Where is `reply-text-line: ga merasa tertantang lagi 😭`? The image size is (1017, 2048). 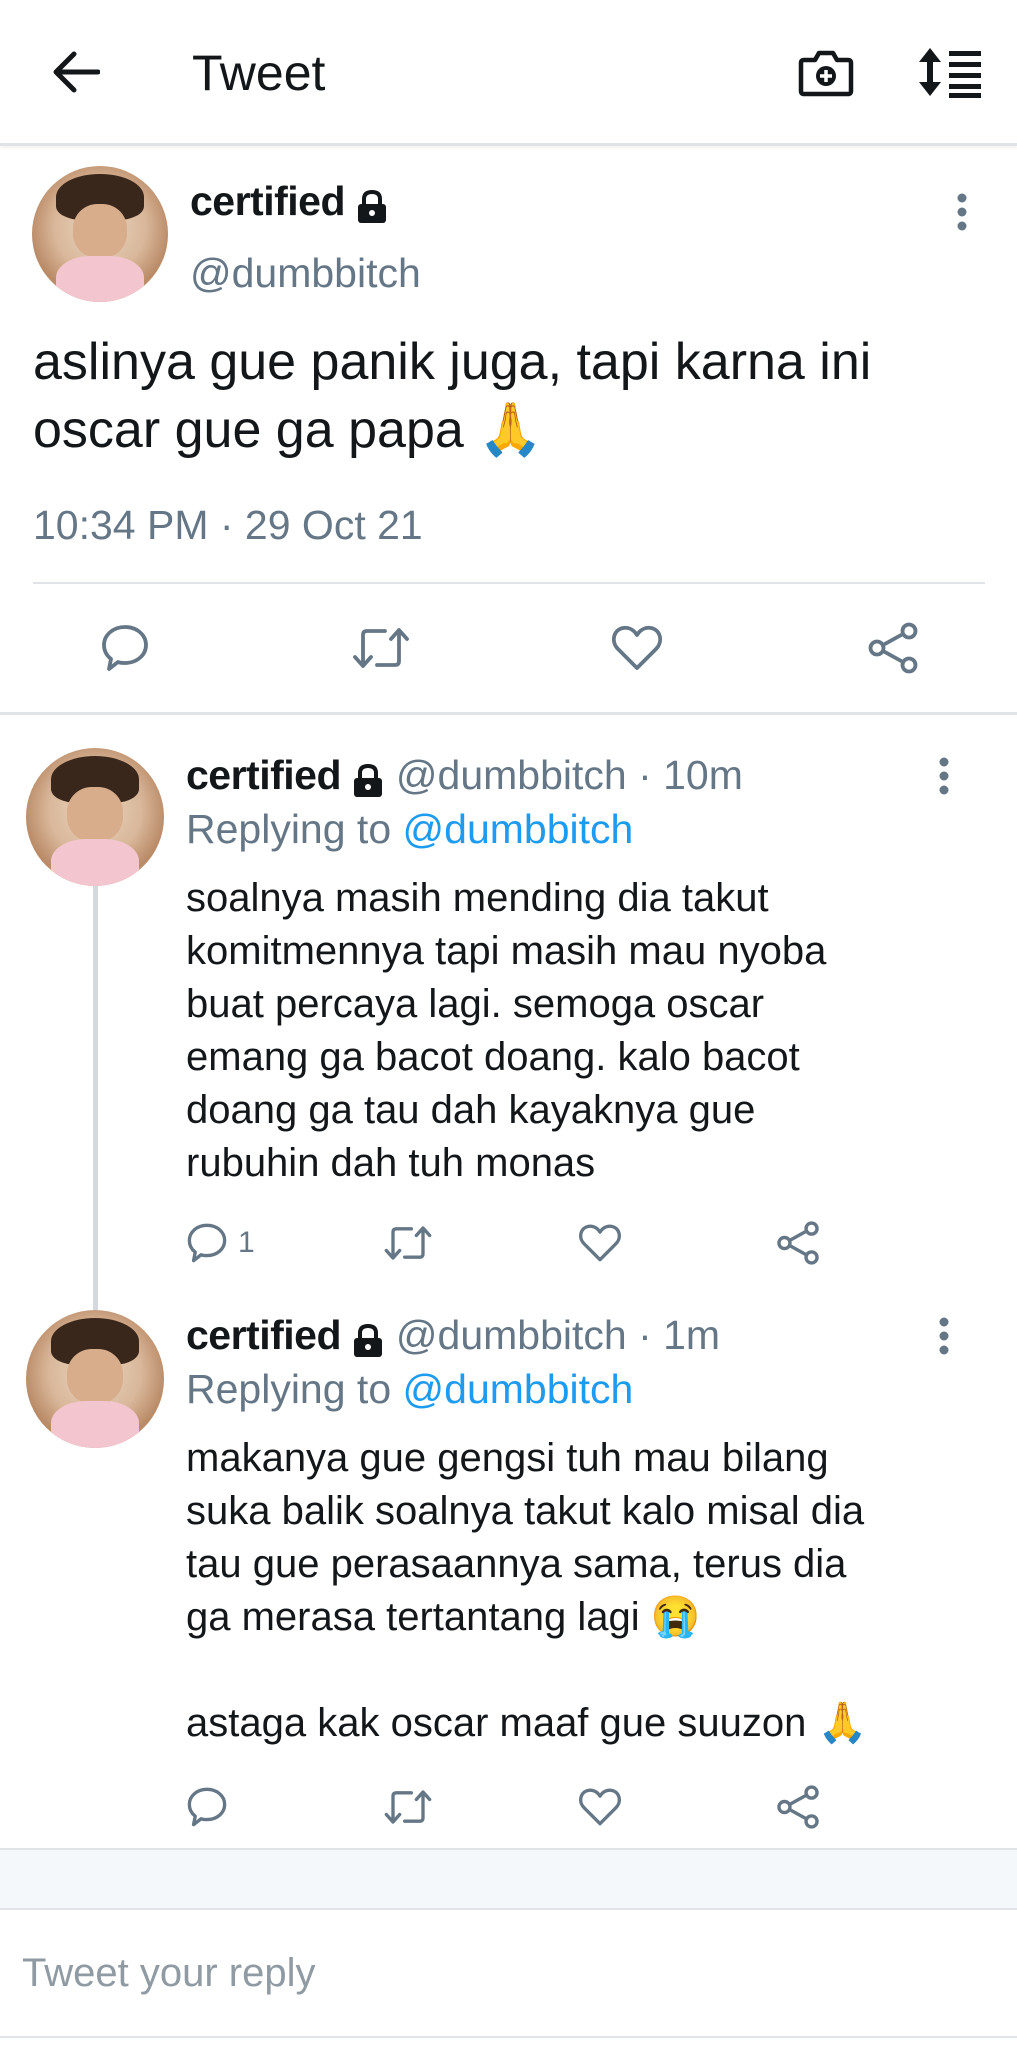 reply-text-line: ga merasa tertantang lagi 😭 is located at coordinates (443, 1617).